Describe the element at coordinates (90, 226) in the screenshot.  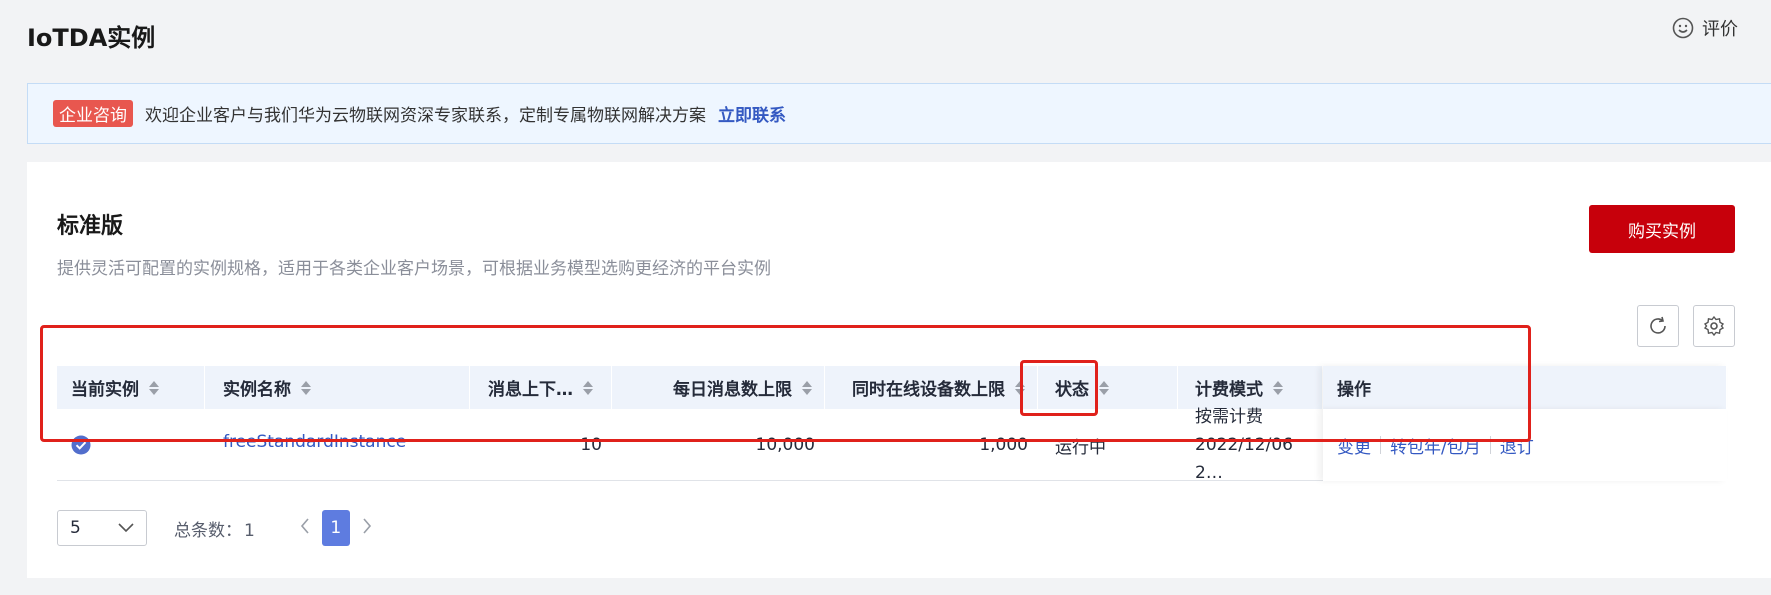
I see `section-title: 标准版` at that location.